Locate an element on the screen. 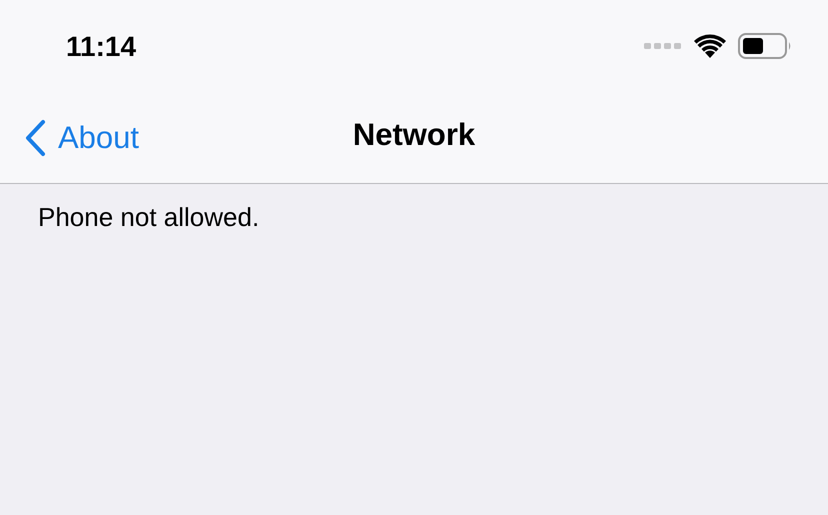  message-text: Phone not allowed. is located at coordinates (149, 217).